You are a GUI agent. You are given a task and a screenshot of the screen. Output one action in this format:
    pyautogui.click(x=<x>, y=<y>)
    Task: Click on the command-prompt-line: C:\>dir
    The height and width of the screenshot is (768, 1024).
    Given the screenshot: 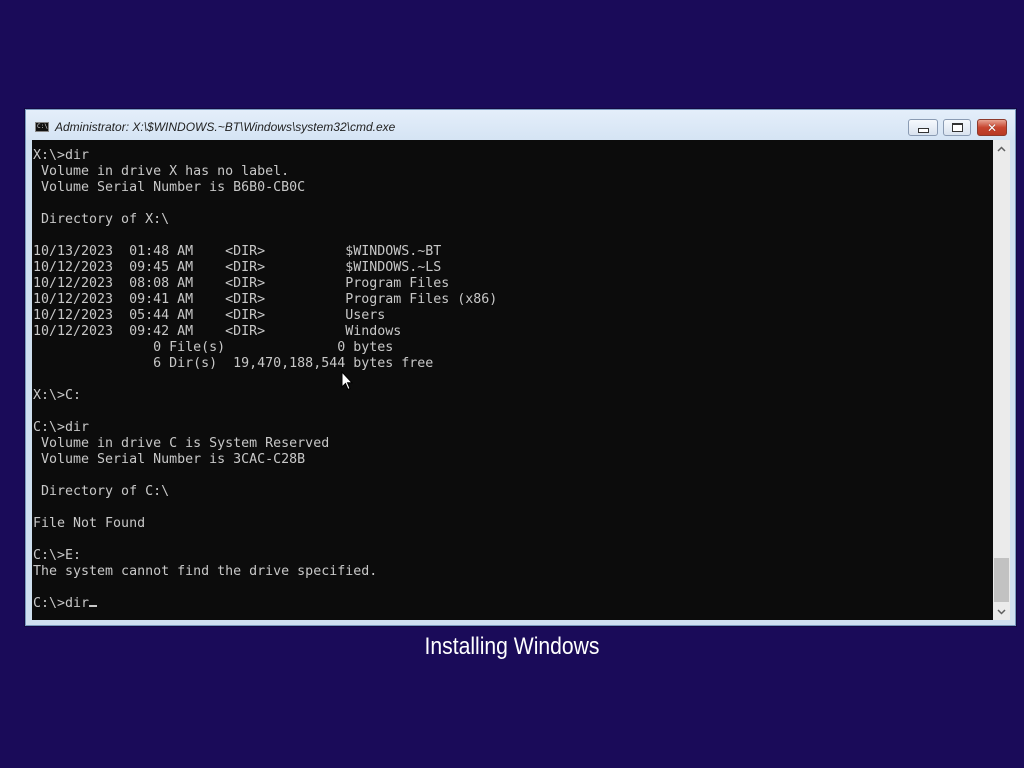 What is the action you would take?
    pyautogui.click(x=265, y=604)
    